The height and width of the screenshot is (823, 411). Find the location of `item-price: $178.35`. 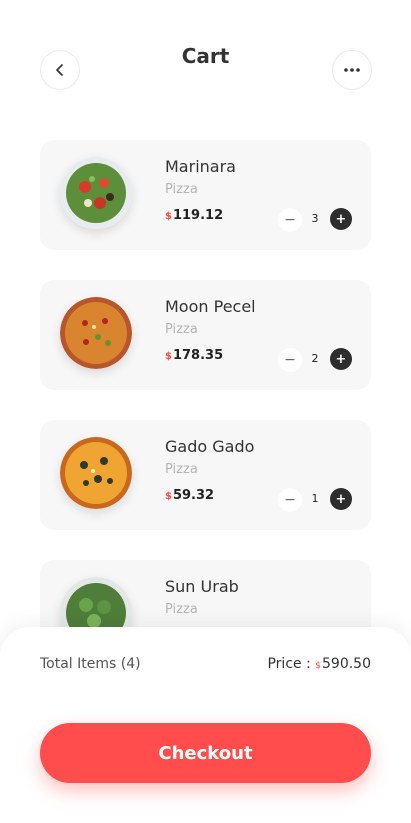

item-price: $178.35 is located at coordinates (194, 355).